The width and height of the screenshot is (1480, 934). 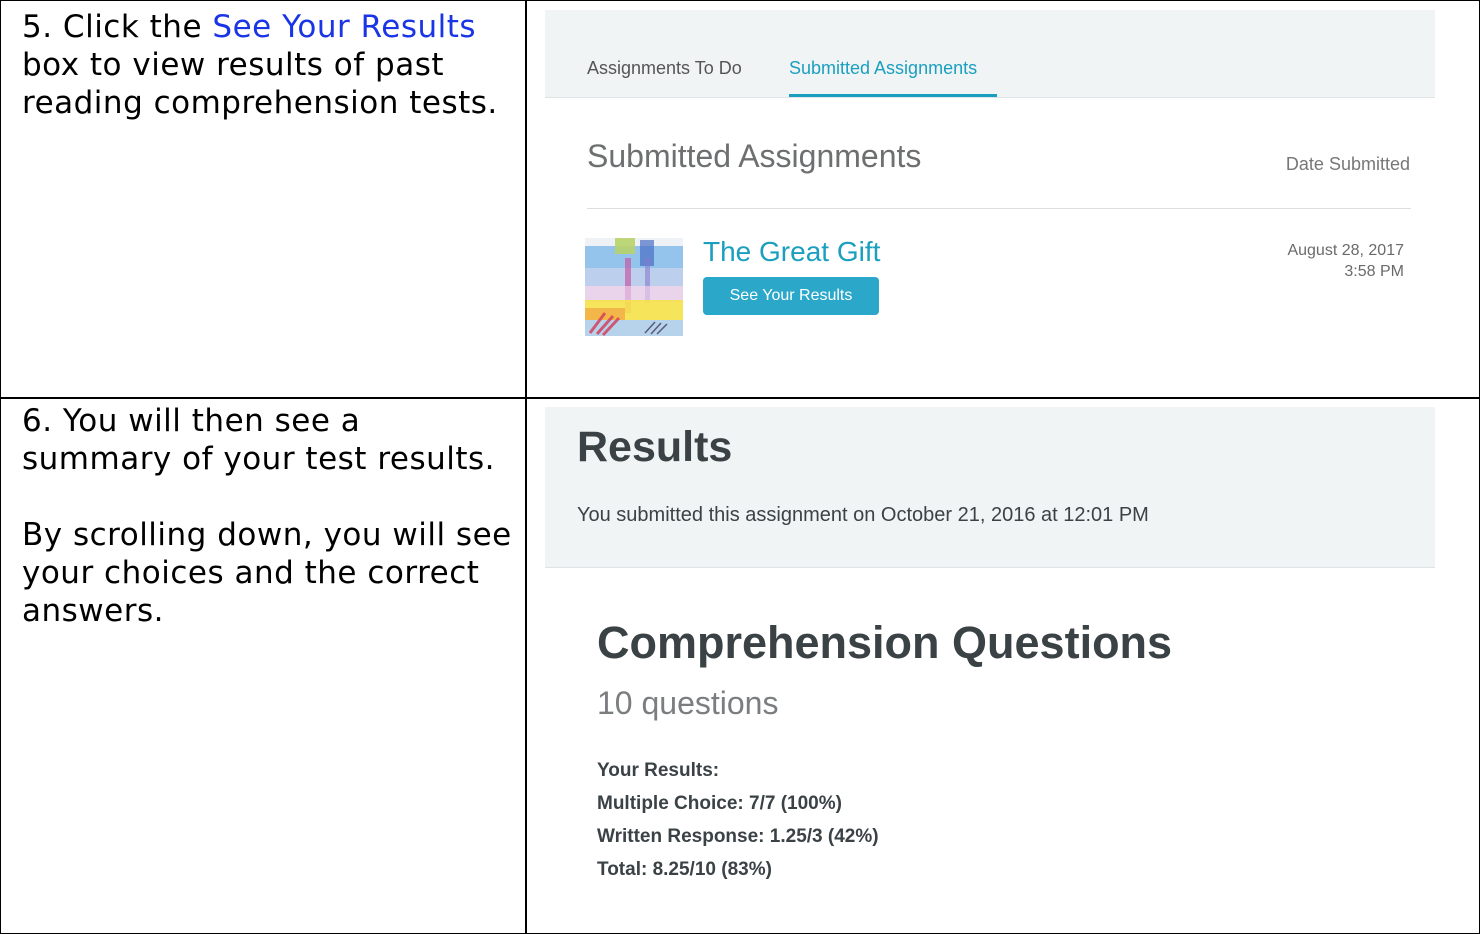 What do you see at coordinates (738, 836) in the screenshot?
I see `written-response-score: Written Response: 1.25/3 (42%)` at bounding box center [738, 836].